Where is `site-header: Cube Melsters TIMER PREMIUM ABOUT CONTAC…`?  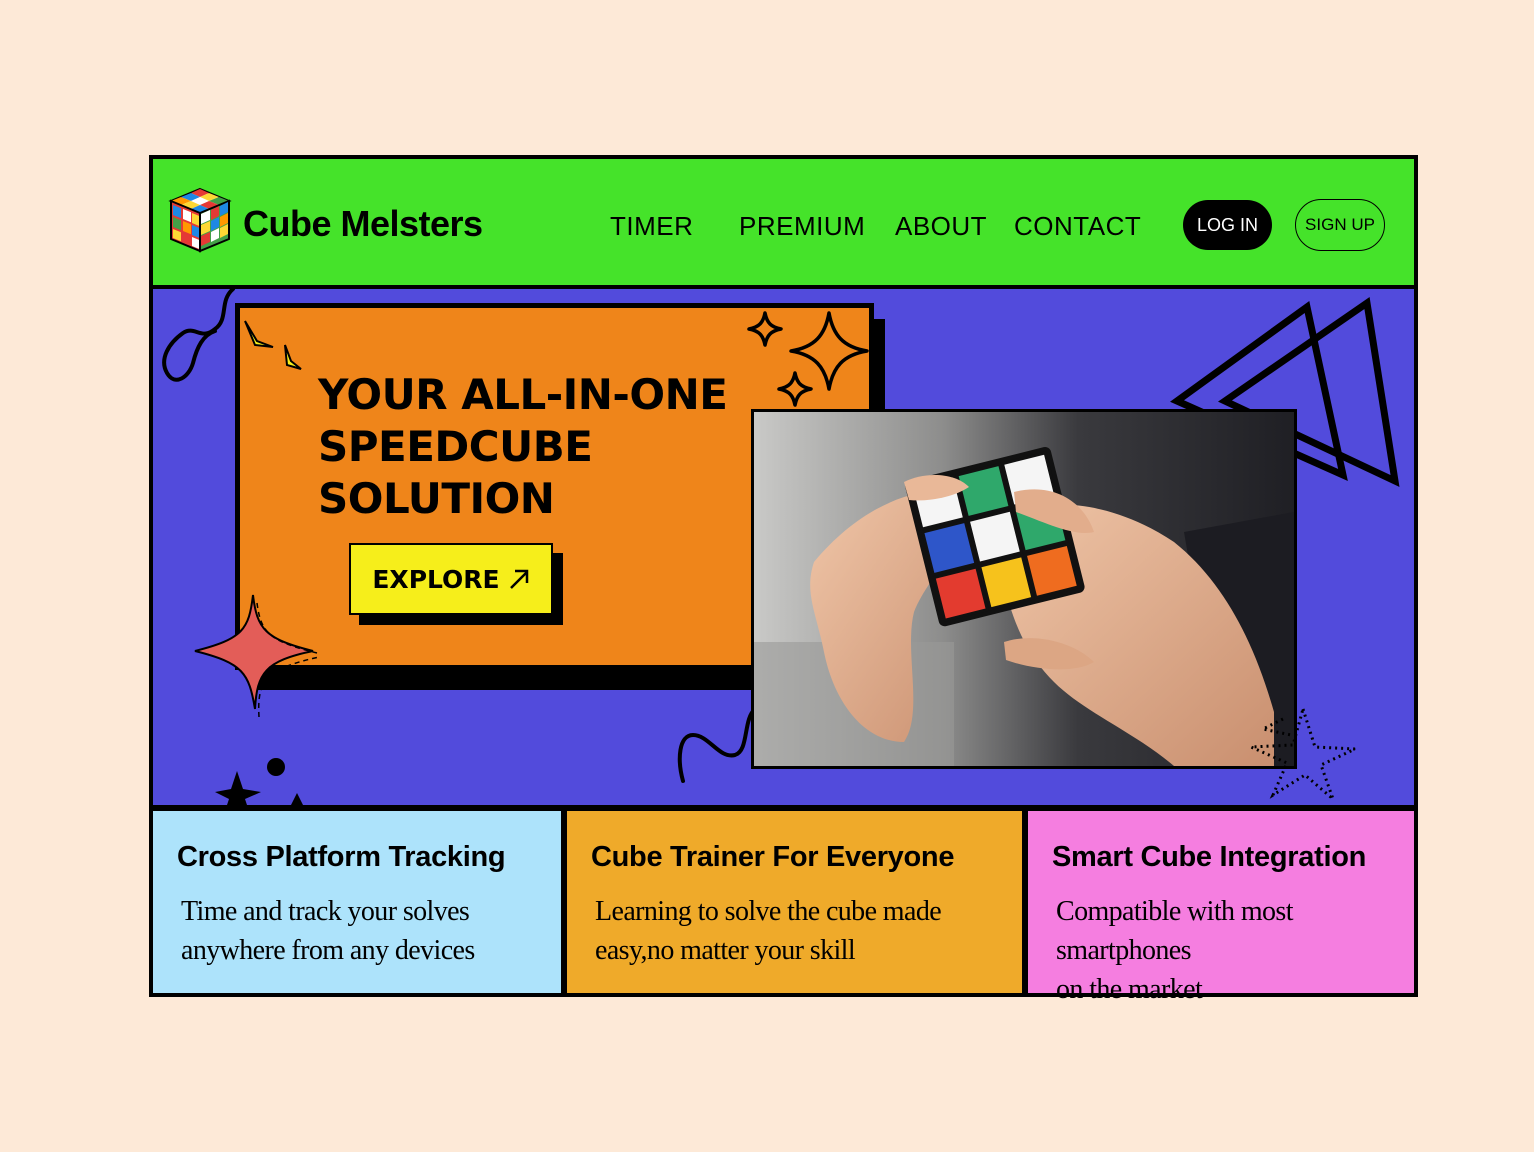
site-header: Cube Melsters TIMER PREMIUM ABOUT CONTAC… is located at coordinates (783, 222).